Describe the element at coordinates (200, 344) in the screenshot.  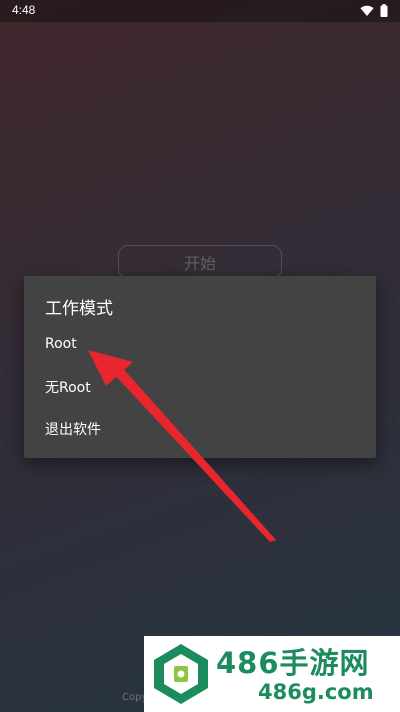
I see `menu-item-root: Root` at that location.